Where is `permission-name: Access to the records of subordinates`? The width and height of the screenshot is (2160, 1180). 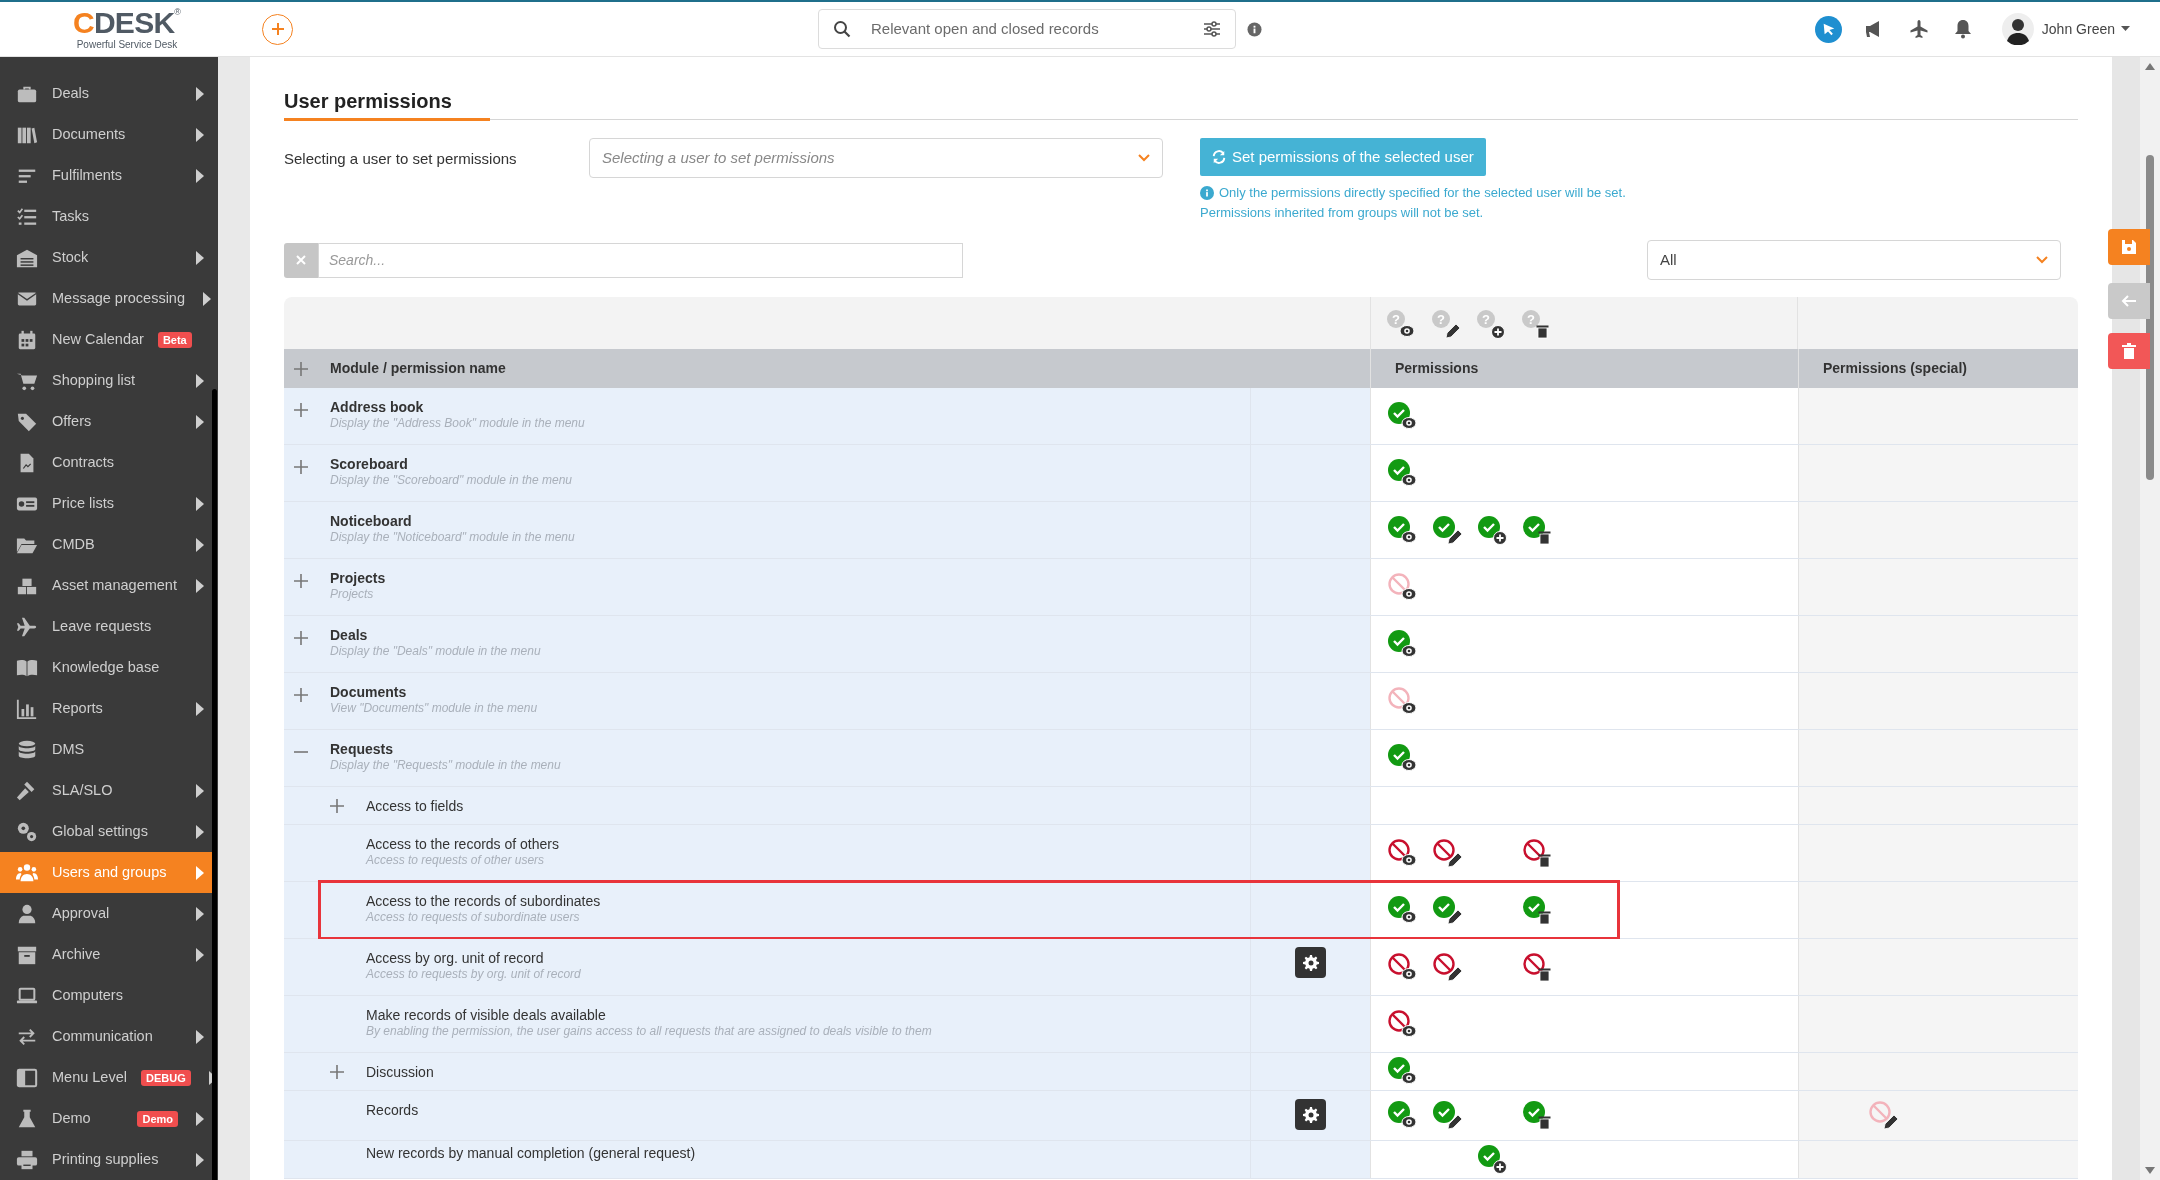
permission-name: Access to the records of subordinates is located at coordinates (483, 901).